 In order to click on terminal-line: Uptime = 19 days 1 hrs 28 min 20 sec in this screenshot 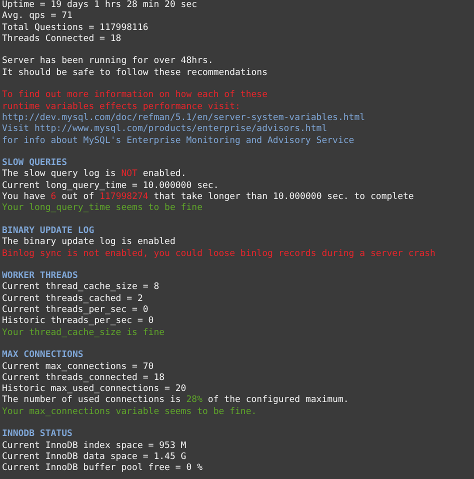, I will do `click(100, 6)`.